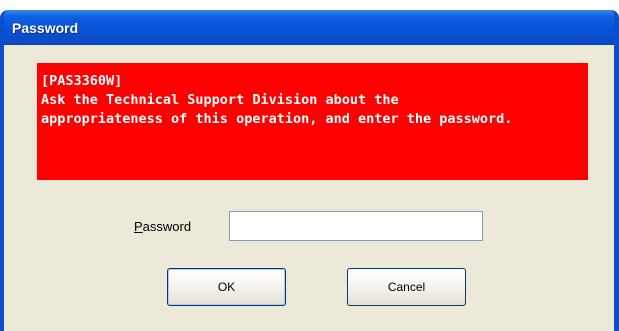 The image size is (619, 331). I want to click on password-label: Password, so click(181, 226).